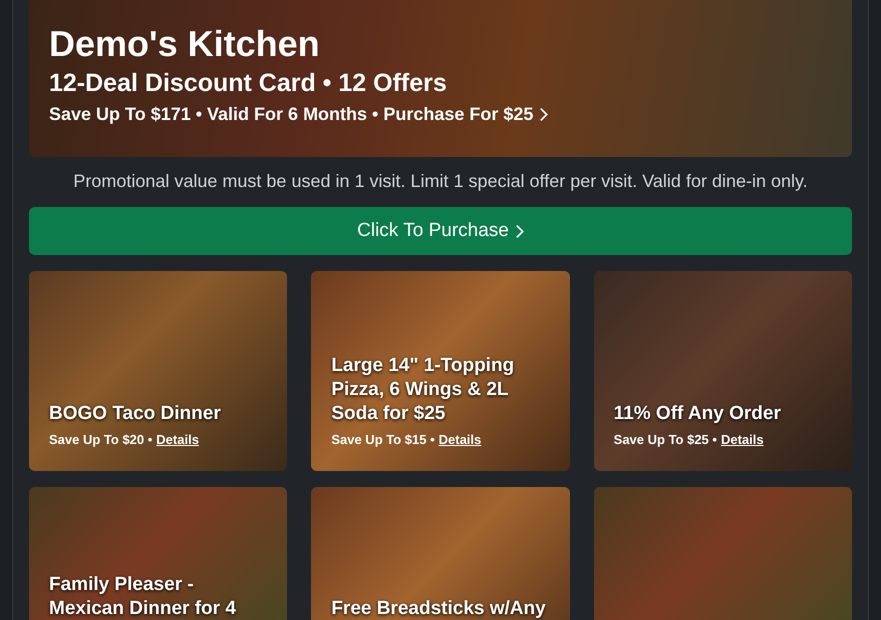 The image size is (881, 620). Describe the element at coordinates (665, 439) in the screenshot. I see `offer-savings: Save Up To $25 •` at that location.